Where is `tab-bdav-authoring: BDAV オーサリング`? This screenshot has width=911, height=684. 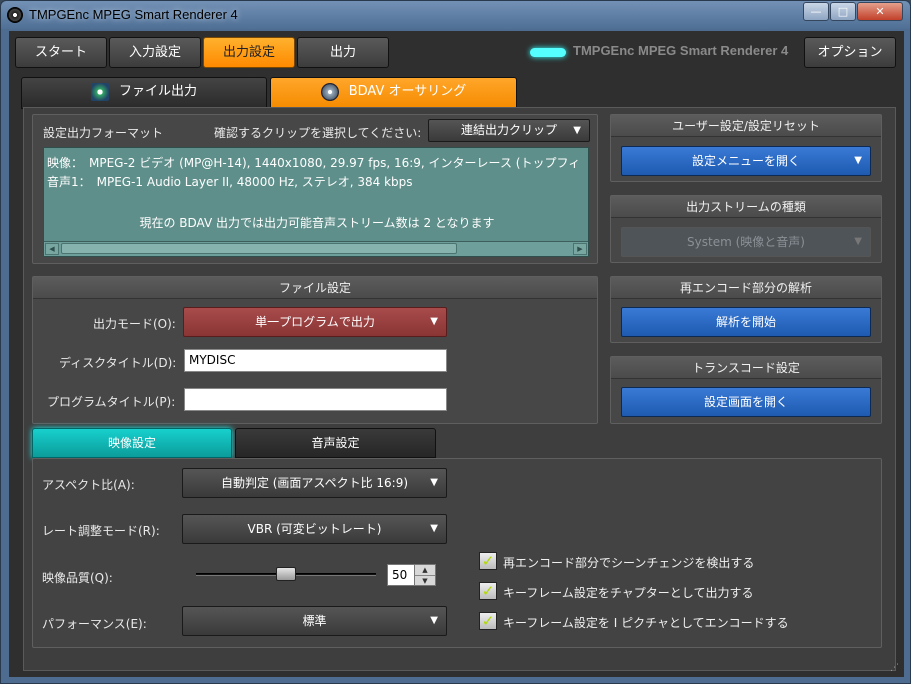 tab-bdav-authoring: BDAV オーサリング is located at coordinates (393, 93).